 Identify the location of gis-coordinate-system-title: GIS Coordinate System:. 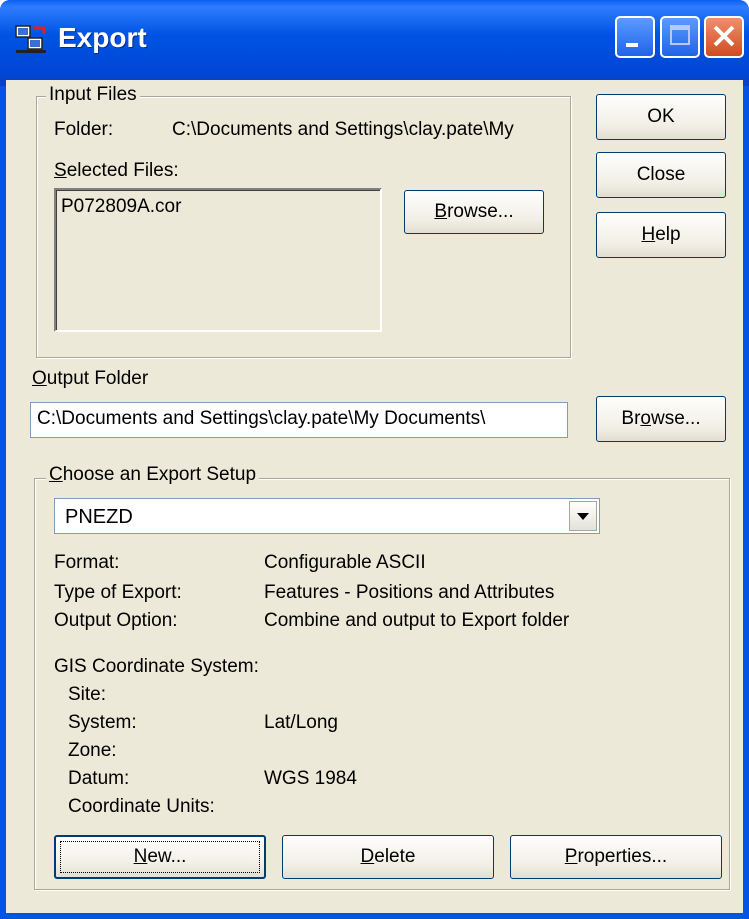
(156, 666).